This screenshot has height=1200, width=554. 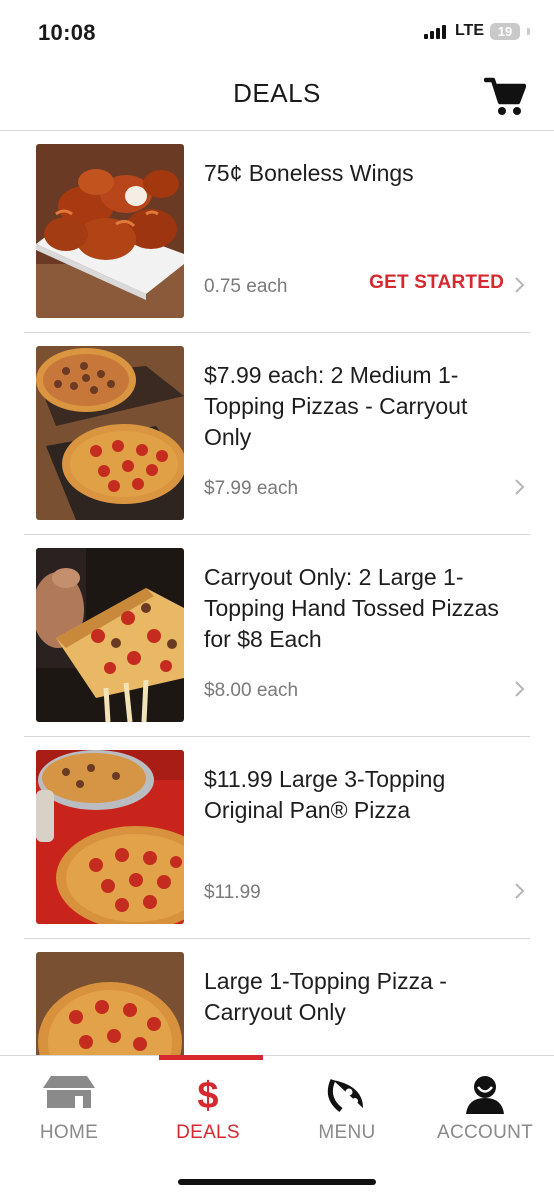 I want to click on header: DEALS, so click(x=277, y=98).